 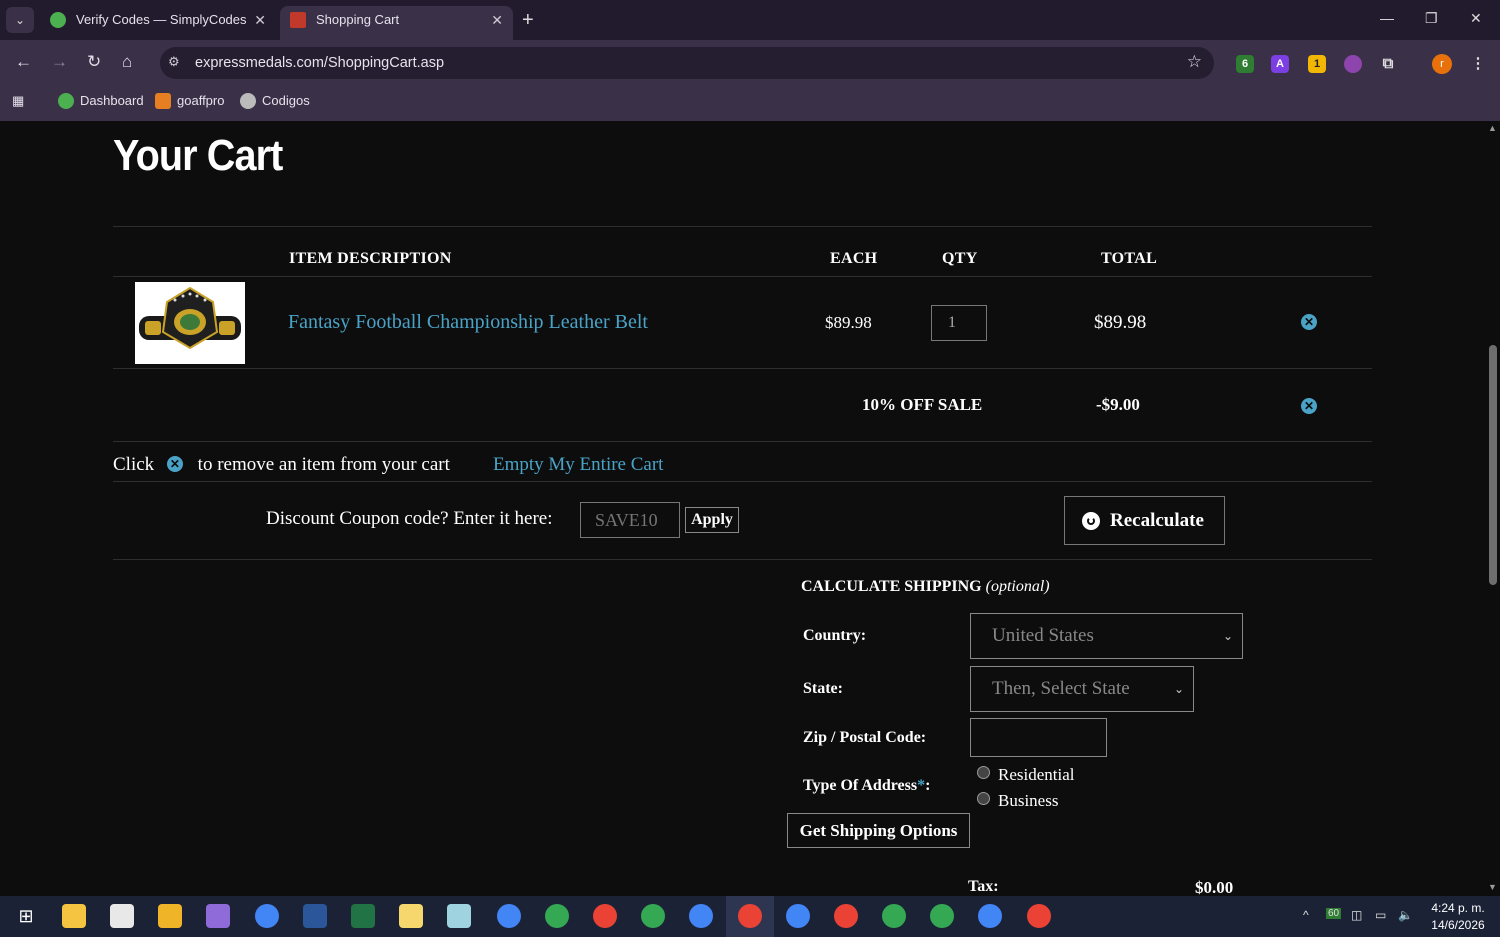 I want to click on state-value: Then, Select State, so click(x=1061, y=688).